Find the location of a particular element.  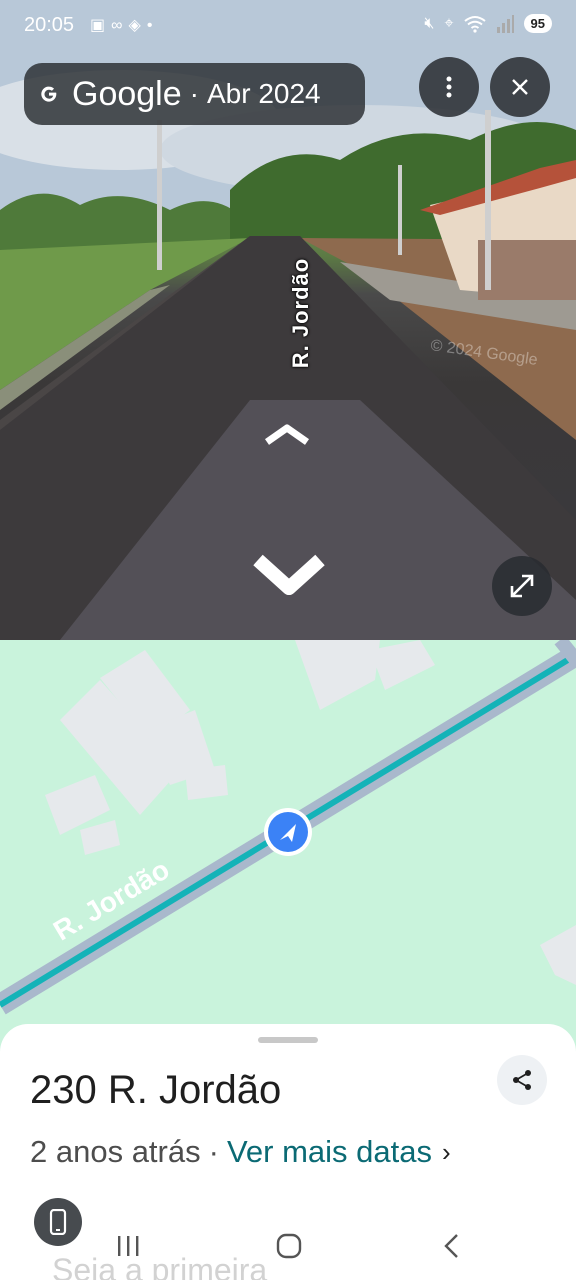

recent-apps-button is located at coordinates (128, 1246).